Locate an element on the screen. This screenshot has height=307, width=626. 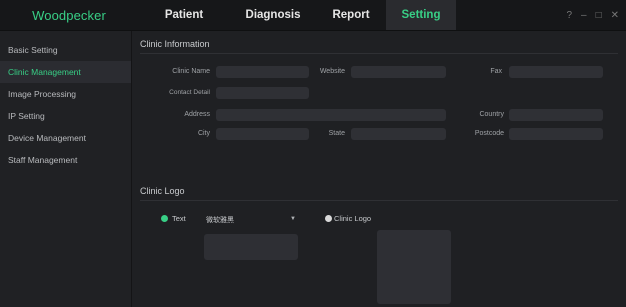
text-preview-box is located at coordinates (251, 247).